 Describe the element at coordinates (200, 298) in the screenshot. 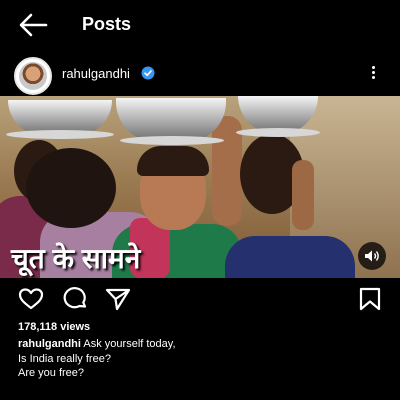

I see `post-actions` at that location.